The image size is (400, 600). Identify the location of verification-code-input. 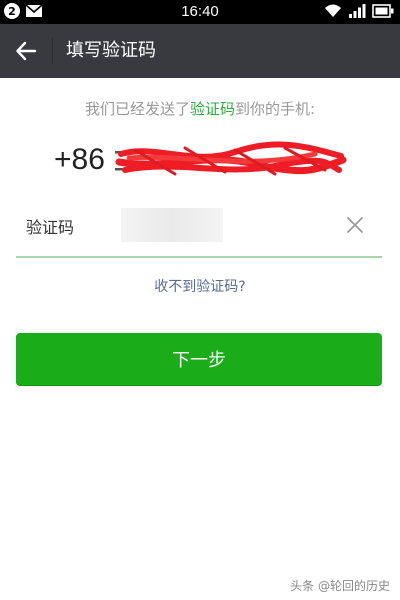
(172, 225).